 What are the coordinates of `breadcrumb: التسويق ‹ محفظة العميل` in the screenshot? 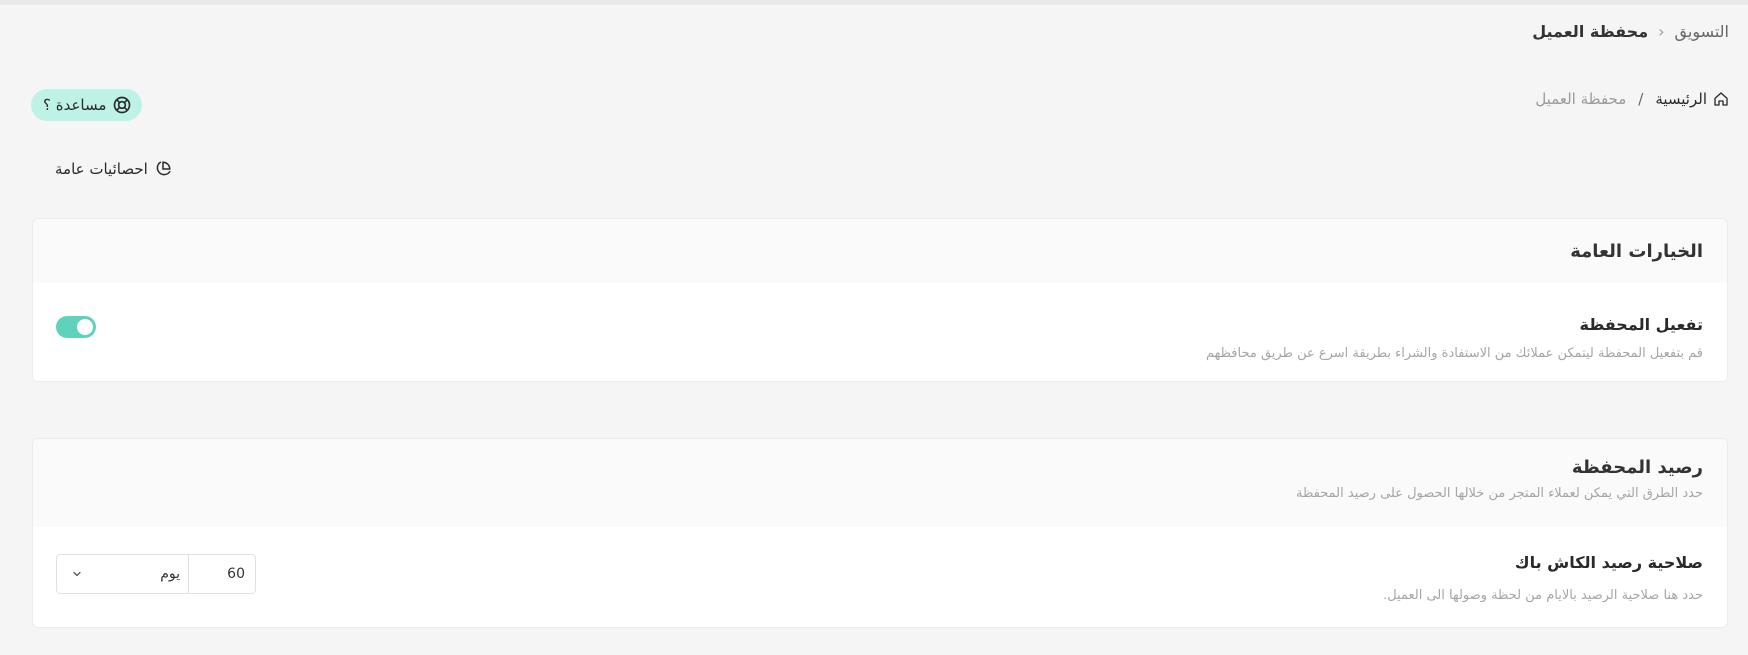 It's located at (1630, 31).